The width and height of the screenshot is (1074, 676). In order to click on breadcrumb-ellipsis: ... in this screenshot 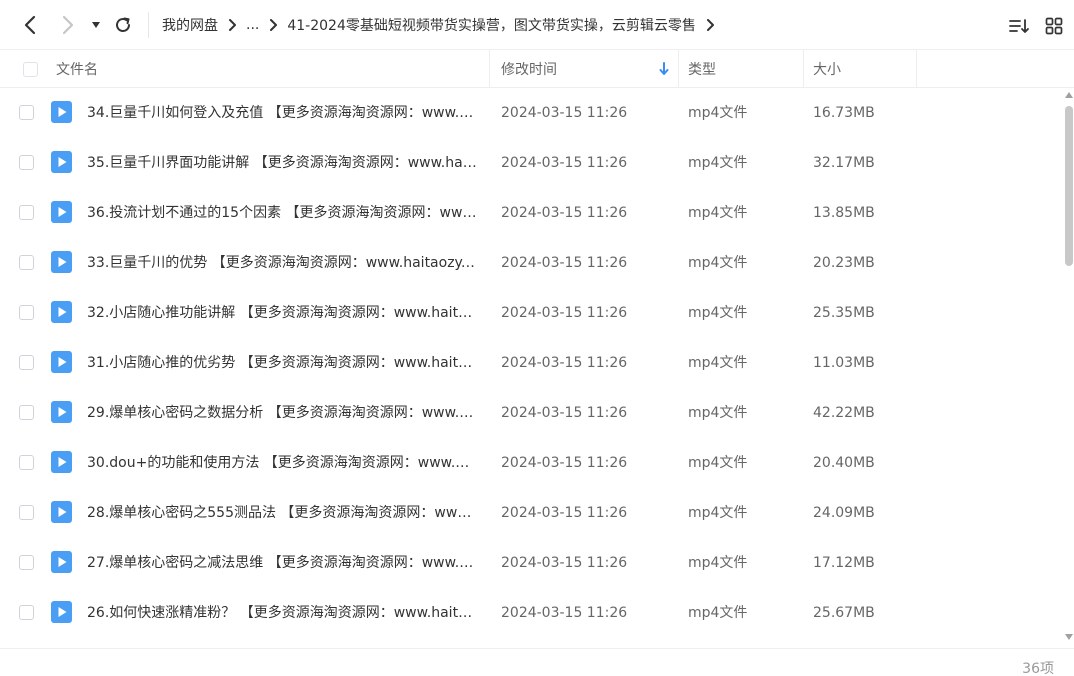, I will do `click(252, 25)`.